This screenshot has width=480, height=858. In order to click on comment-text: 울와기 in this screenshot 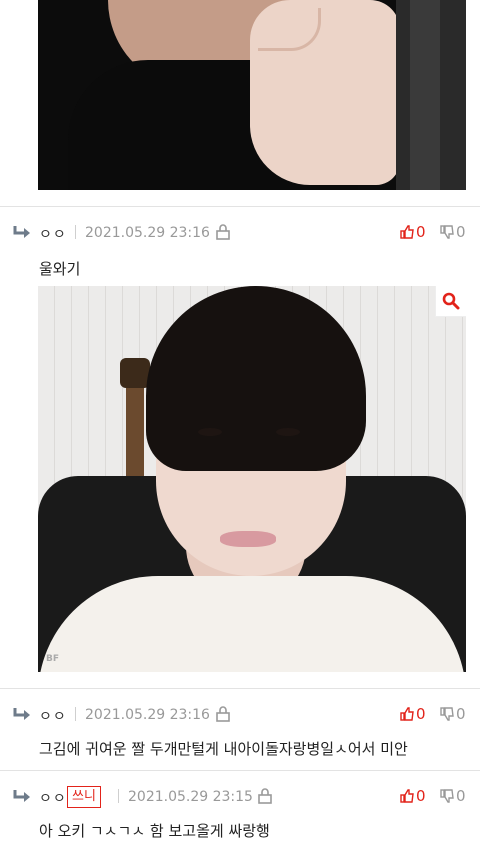, I will do `click(60, 269)`.